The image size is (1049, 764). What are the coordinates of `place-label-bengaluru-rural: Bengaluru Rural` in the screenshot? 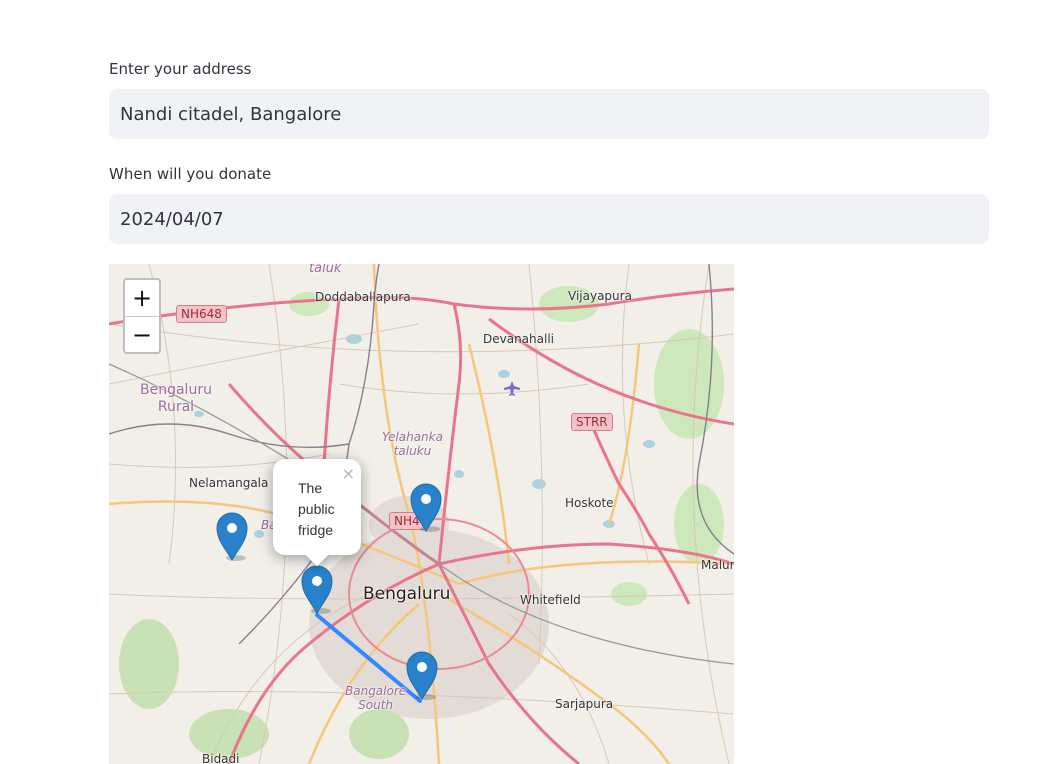 It's located at (176, 398).